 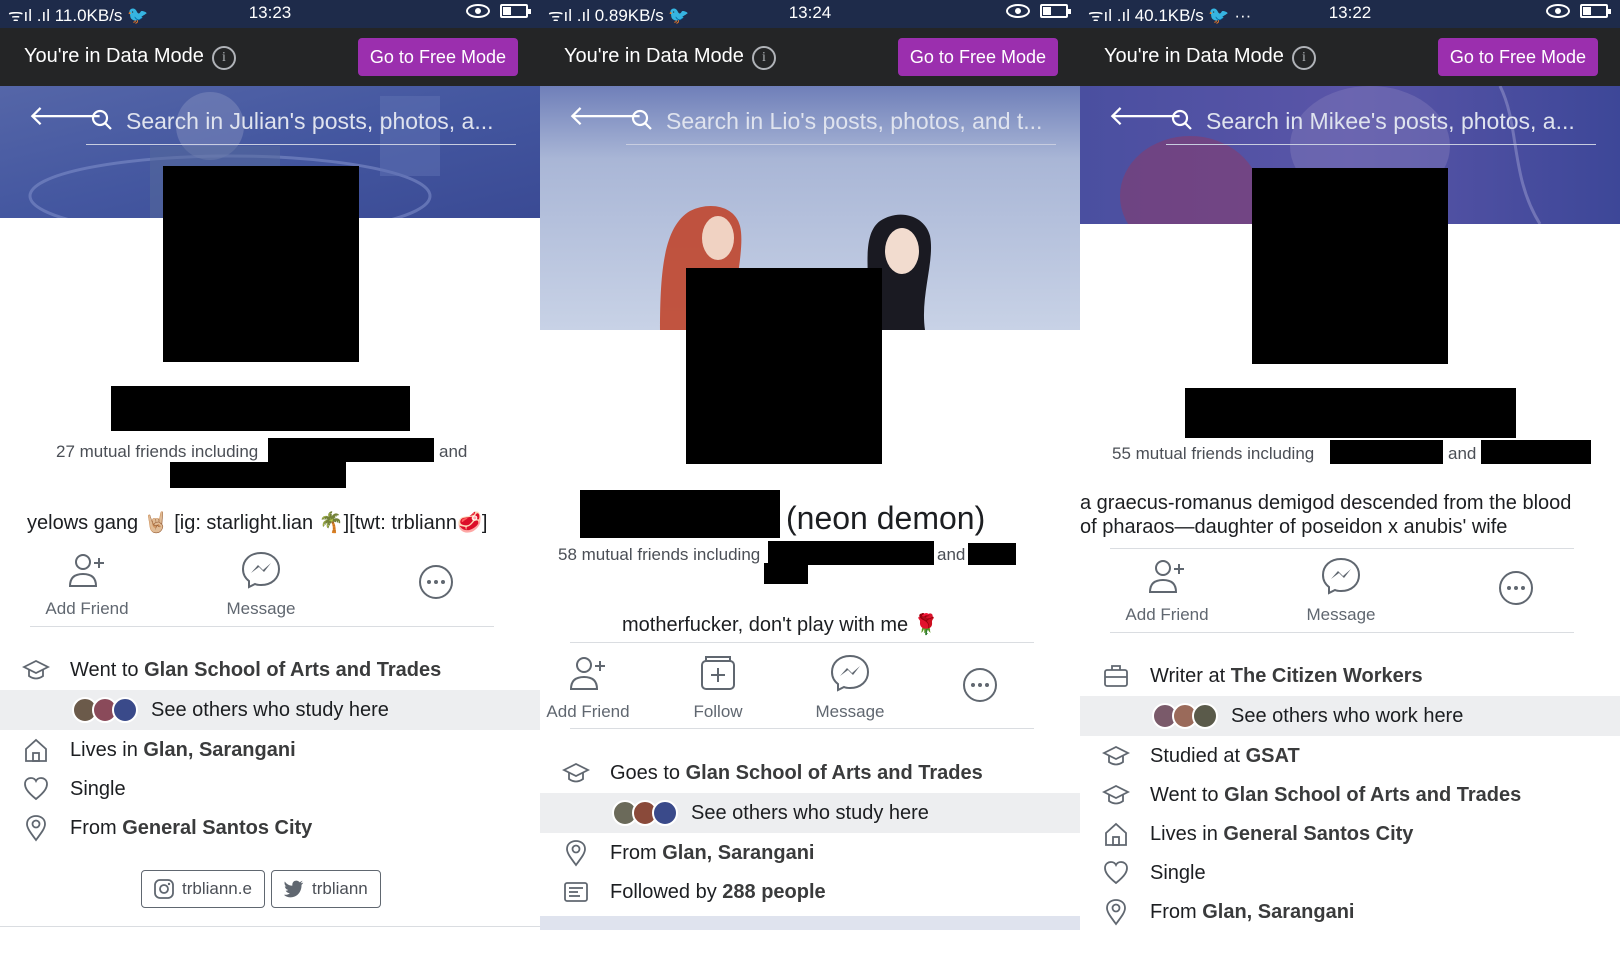 I want to click on classmates-avatars, so click(x=105, y=710).